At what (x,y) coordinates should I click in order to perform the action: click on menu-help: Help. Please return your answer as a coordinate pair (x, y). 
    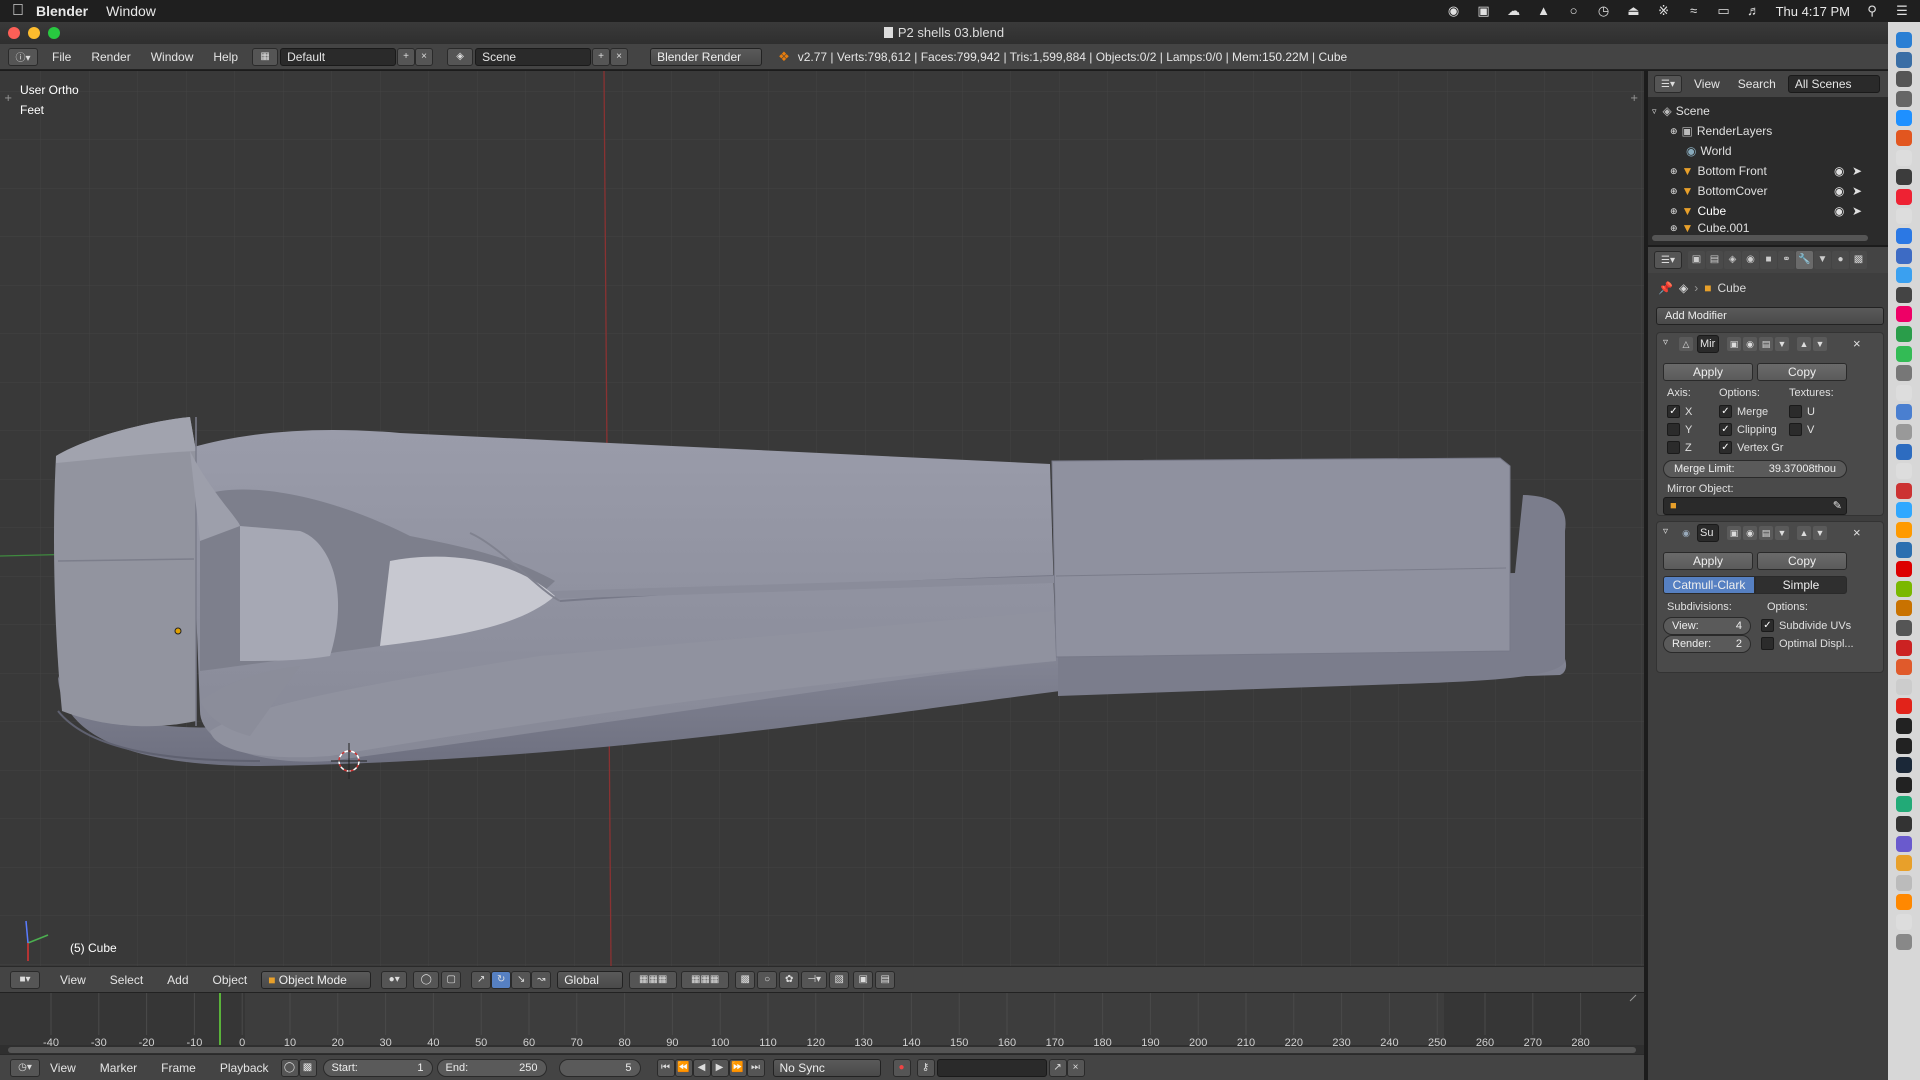
    Looking at the image, I should click on (225, 57).